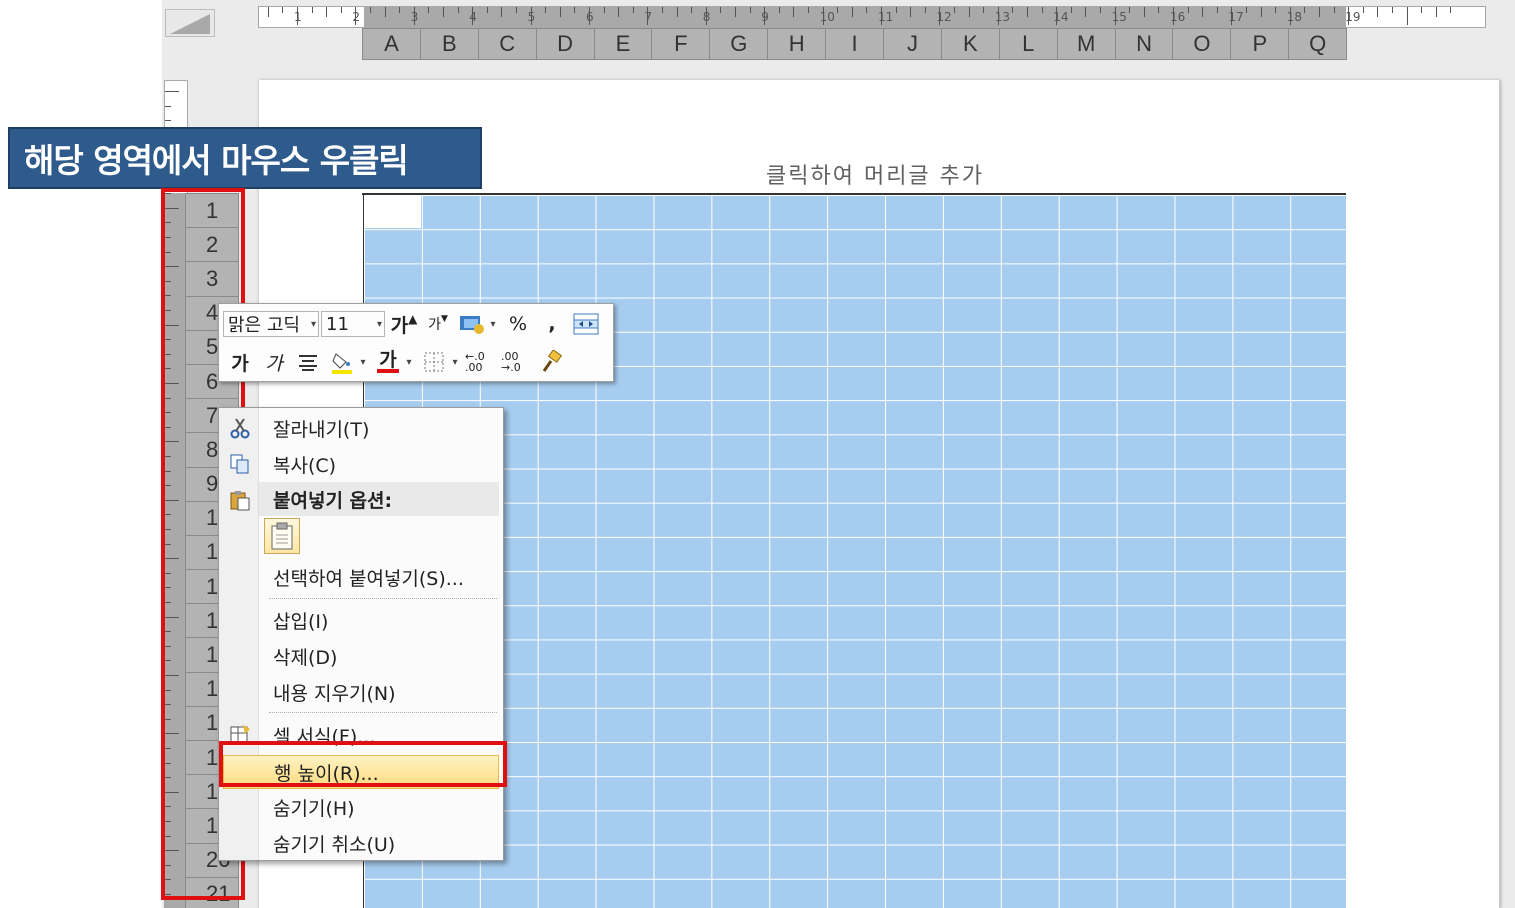 This screenshot has height=908, width=1515. Describe the element at coordinates (379, 620) in the screenshot. I see `menu-item-insert: 삽입(I)` at that location.